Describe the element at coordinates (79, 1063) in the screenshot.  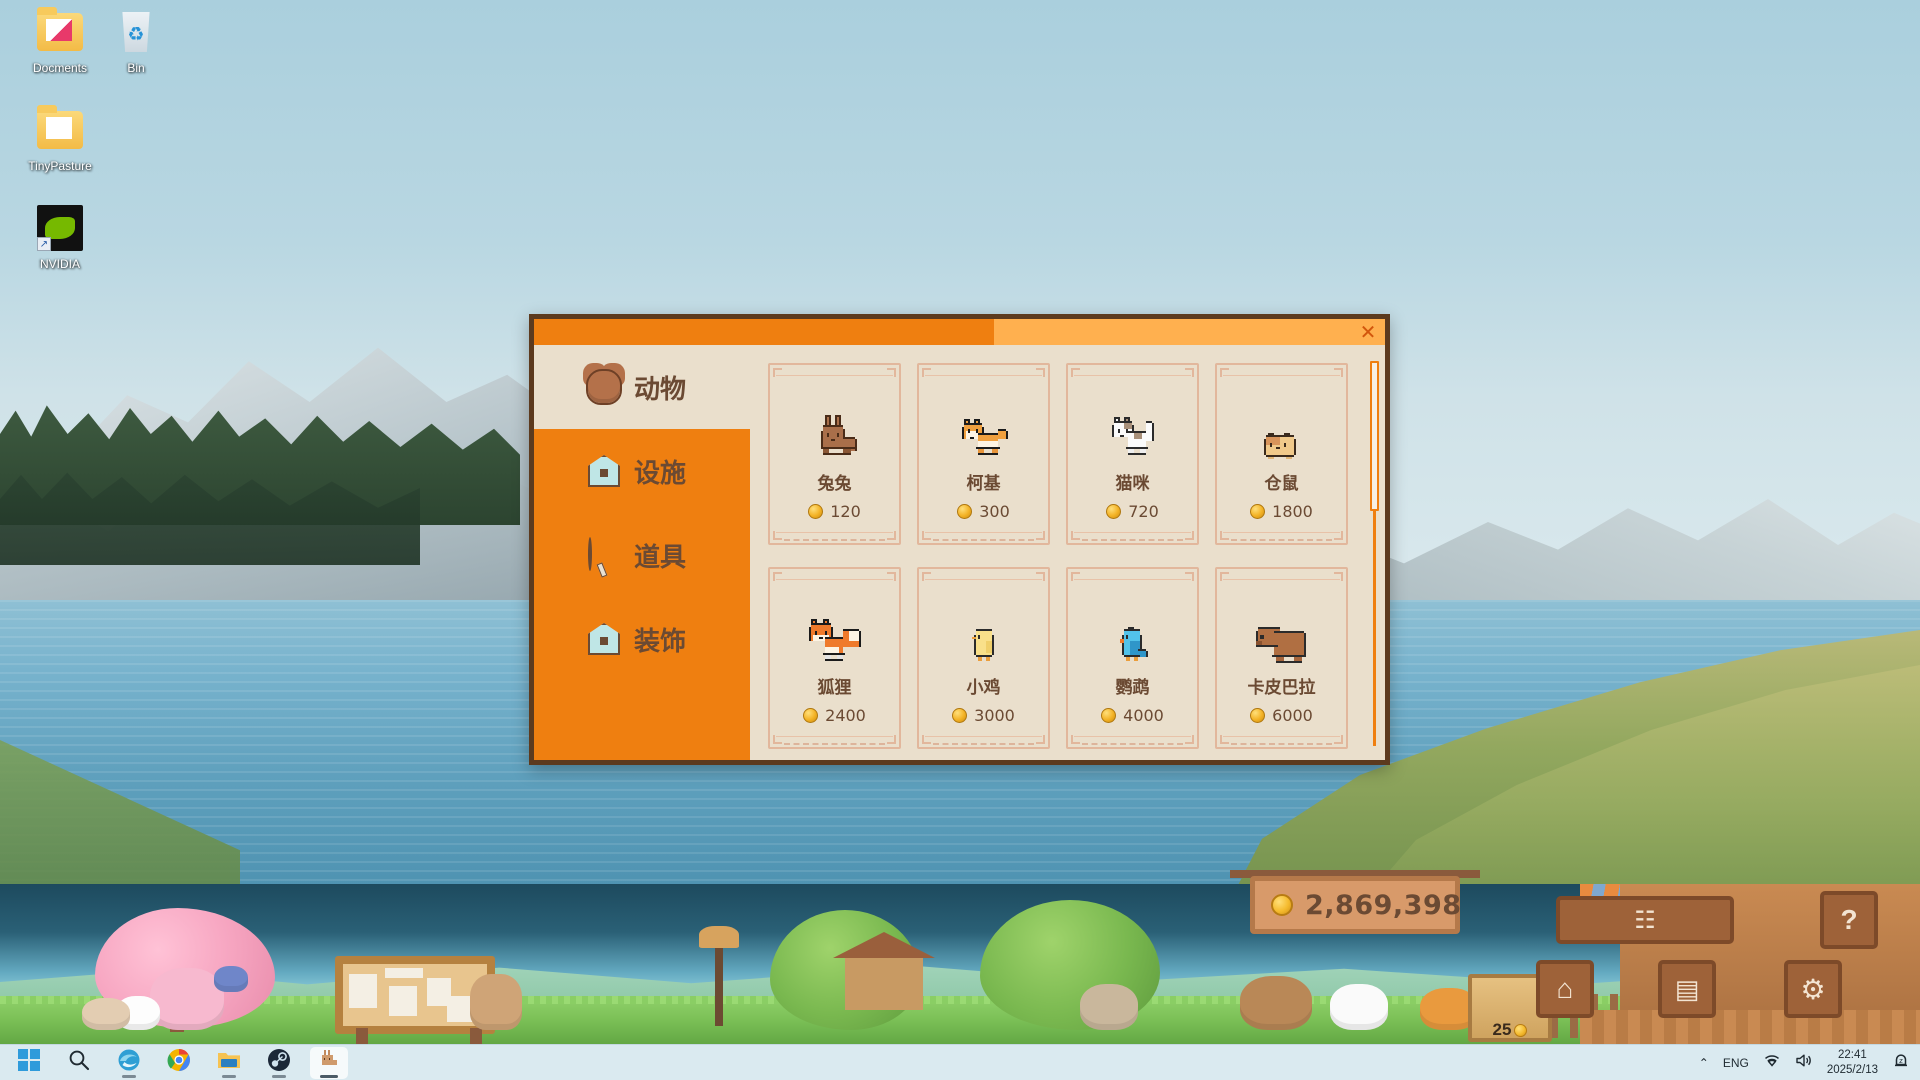
I see `search-button` at that location.